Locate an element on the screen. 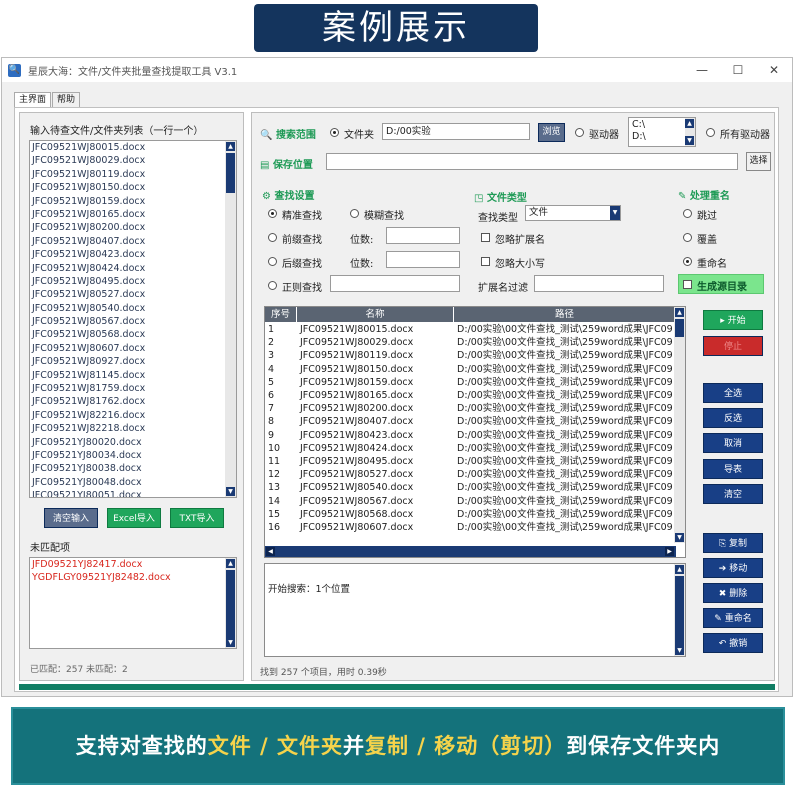  exact-search-radio is located at coordinates (272, 213).